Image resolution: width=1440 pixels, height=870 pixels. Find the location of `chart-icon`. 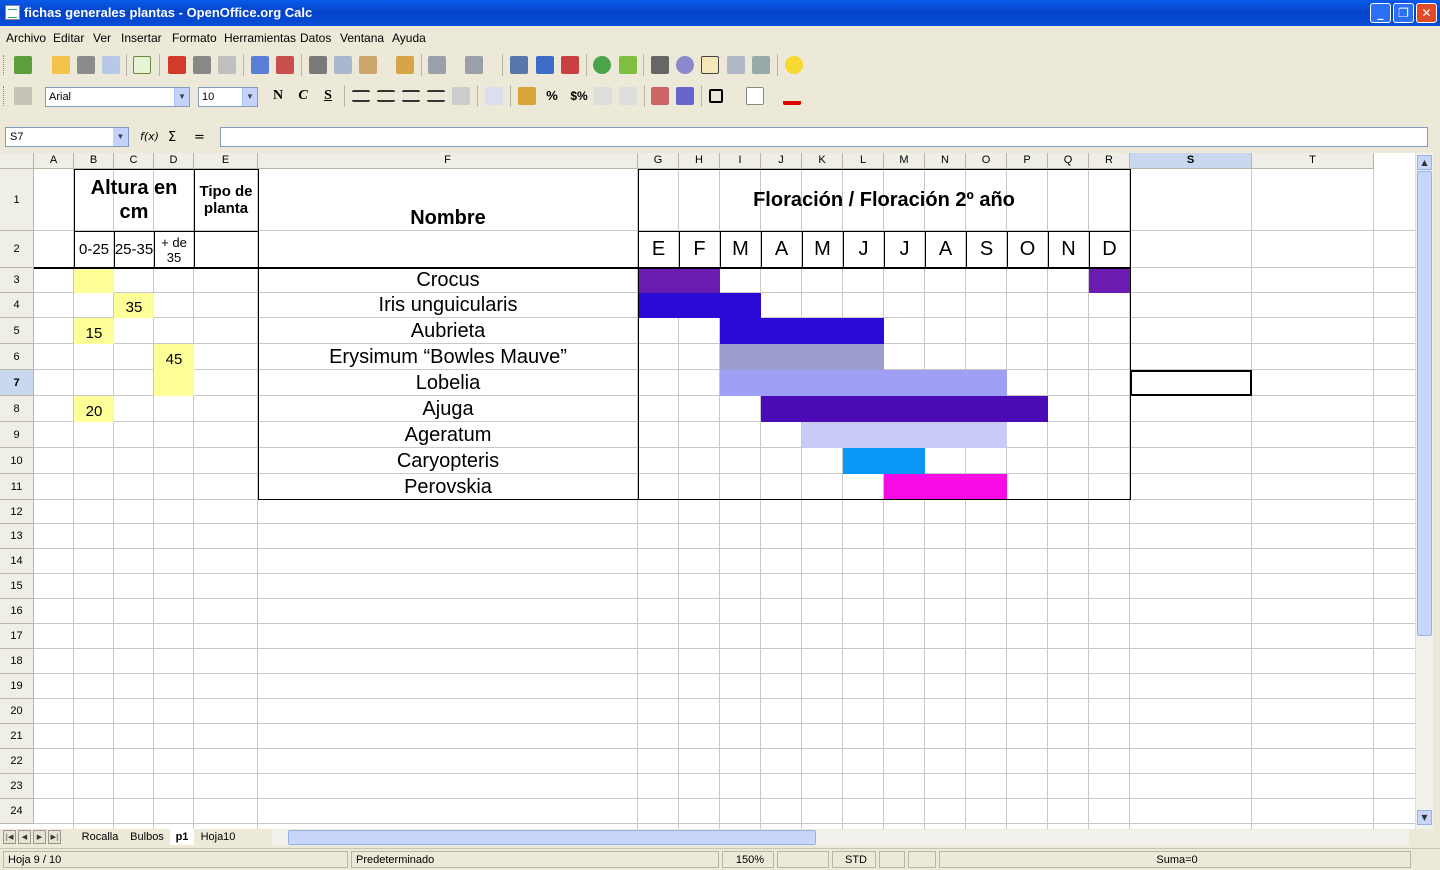

chart-icon is located at coordinates (602, 65).